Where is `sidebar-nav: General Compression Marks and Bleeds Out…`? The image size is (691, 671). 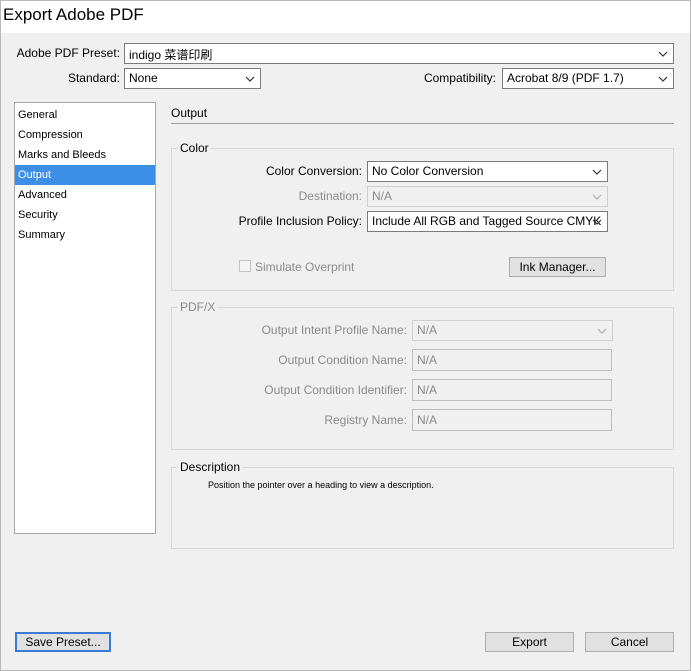
sidebar-nav: General Compression Marks and Bleeds Out… is located at coordinates (85, 318).